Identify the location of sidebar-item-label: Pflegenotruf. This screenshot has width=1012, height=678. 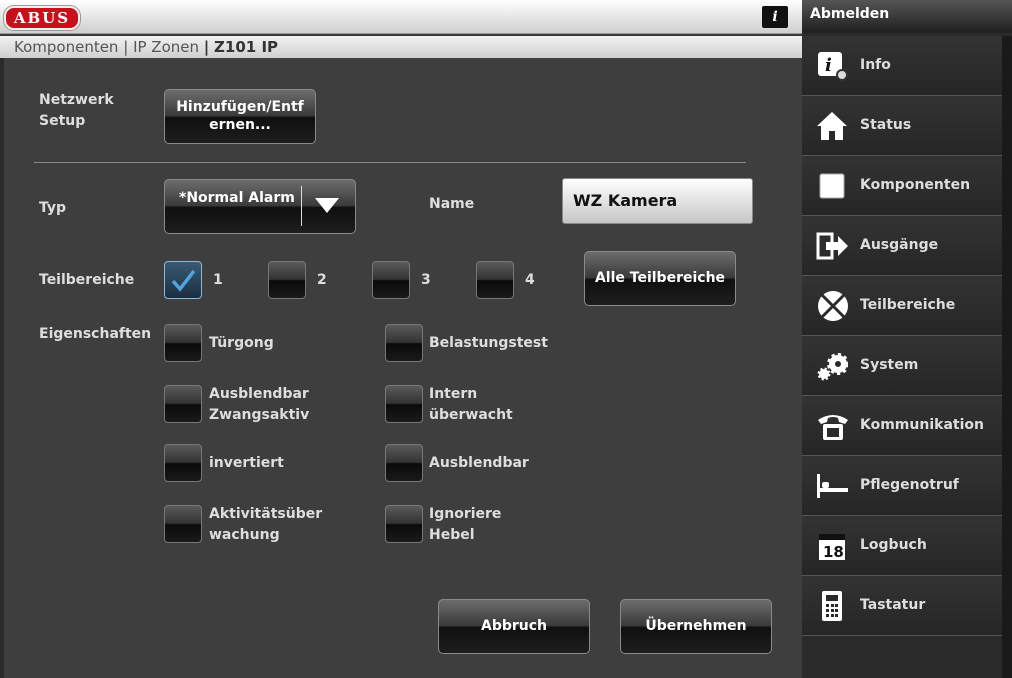
(909, 485).